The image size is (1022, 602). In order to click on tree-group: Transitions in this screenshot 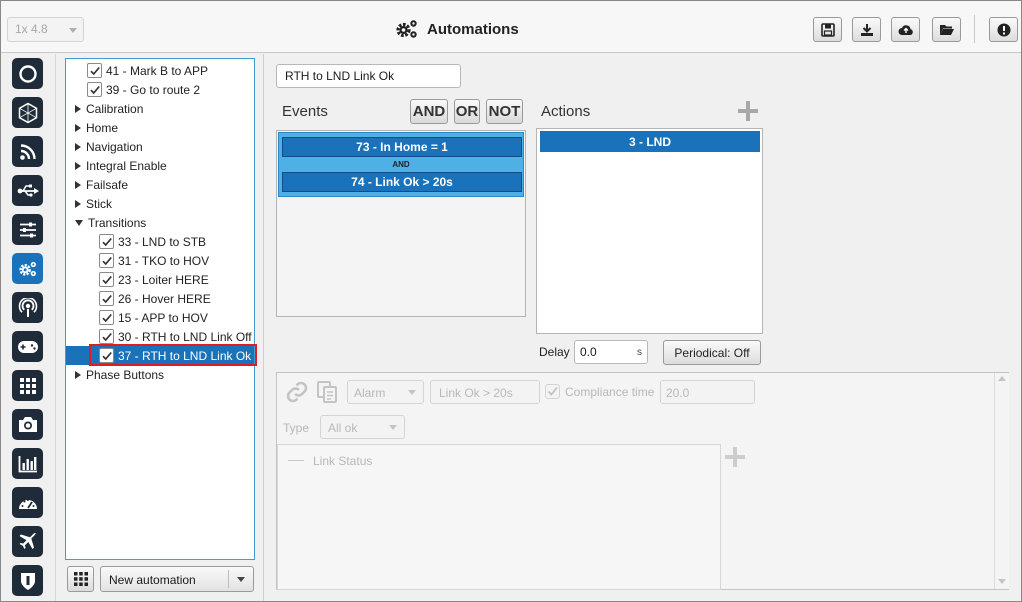, I will do `click(160, 222)`.